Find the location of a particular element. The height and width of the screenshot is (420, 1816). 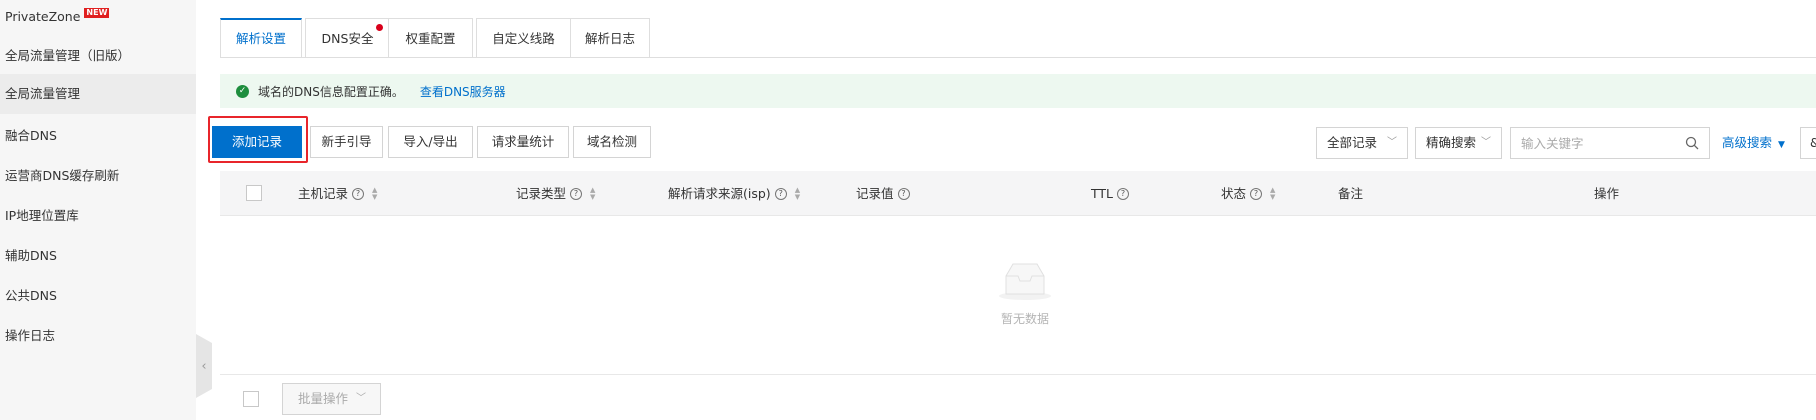

caret-down-icon: ▼ is located at coordinates (1781, 145).